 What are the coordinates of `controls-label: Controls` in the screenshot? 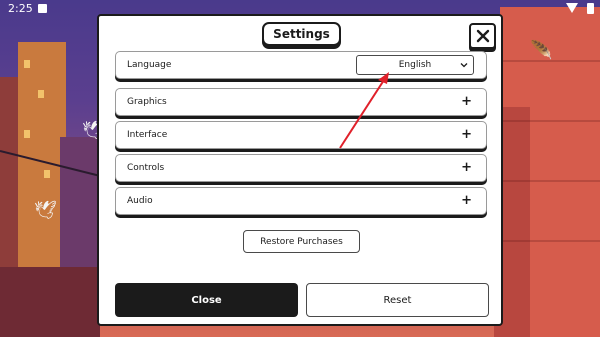 It's located at (146, 168).